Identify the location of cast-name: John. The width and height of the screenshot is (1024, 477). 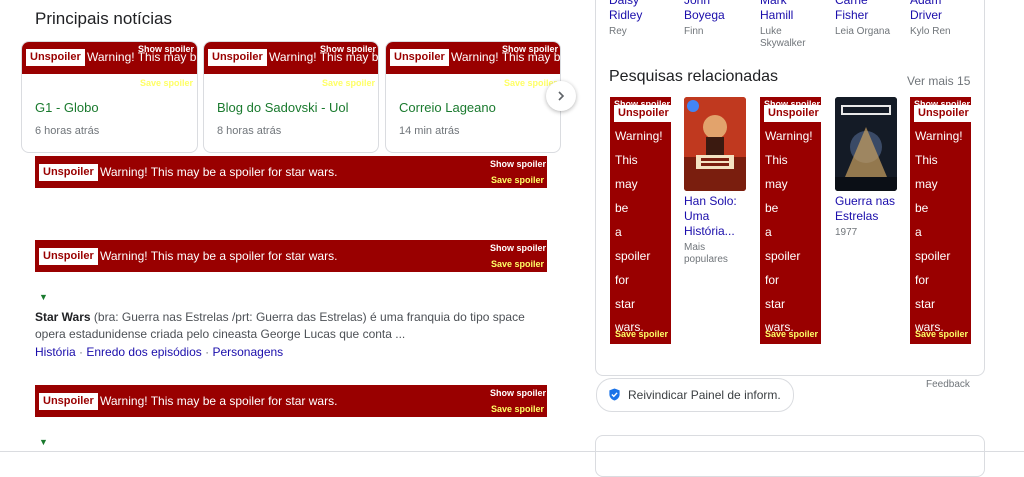
(697, 4).